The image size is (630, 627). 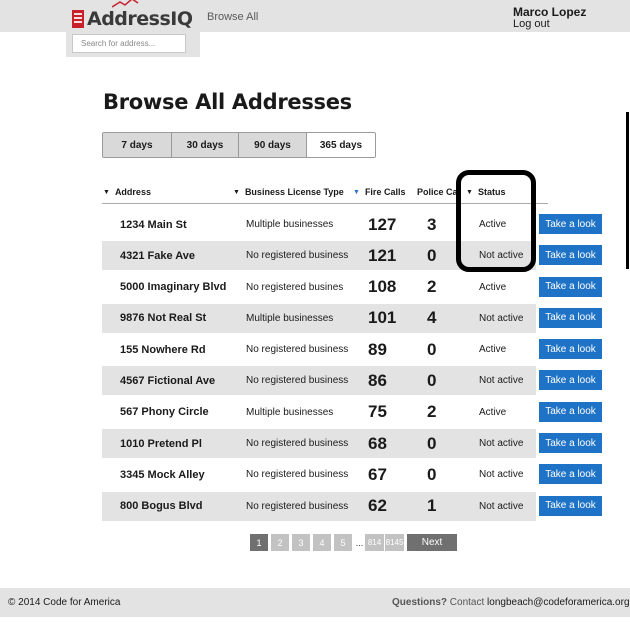 I want to click on date-range-tabs: 7 days 30 days 90 days 365 days, so click(x=239, y=145).